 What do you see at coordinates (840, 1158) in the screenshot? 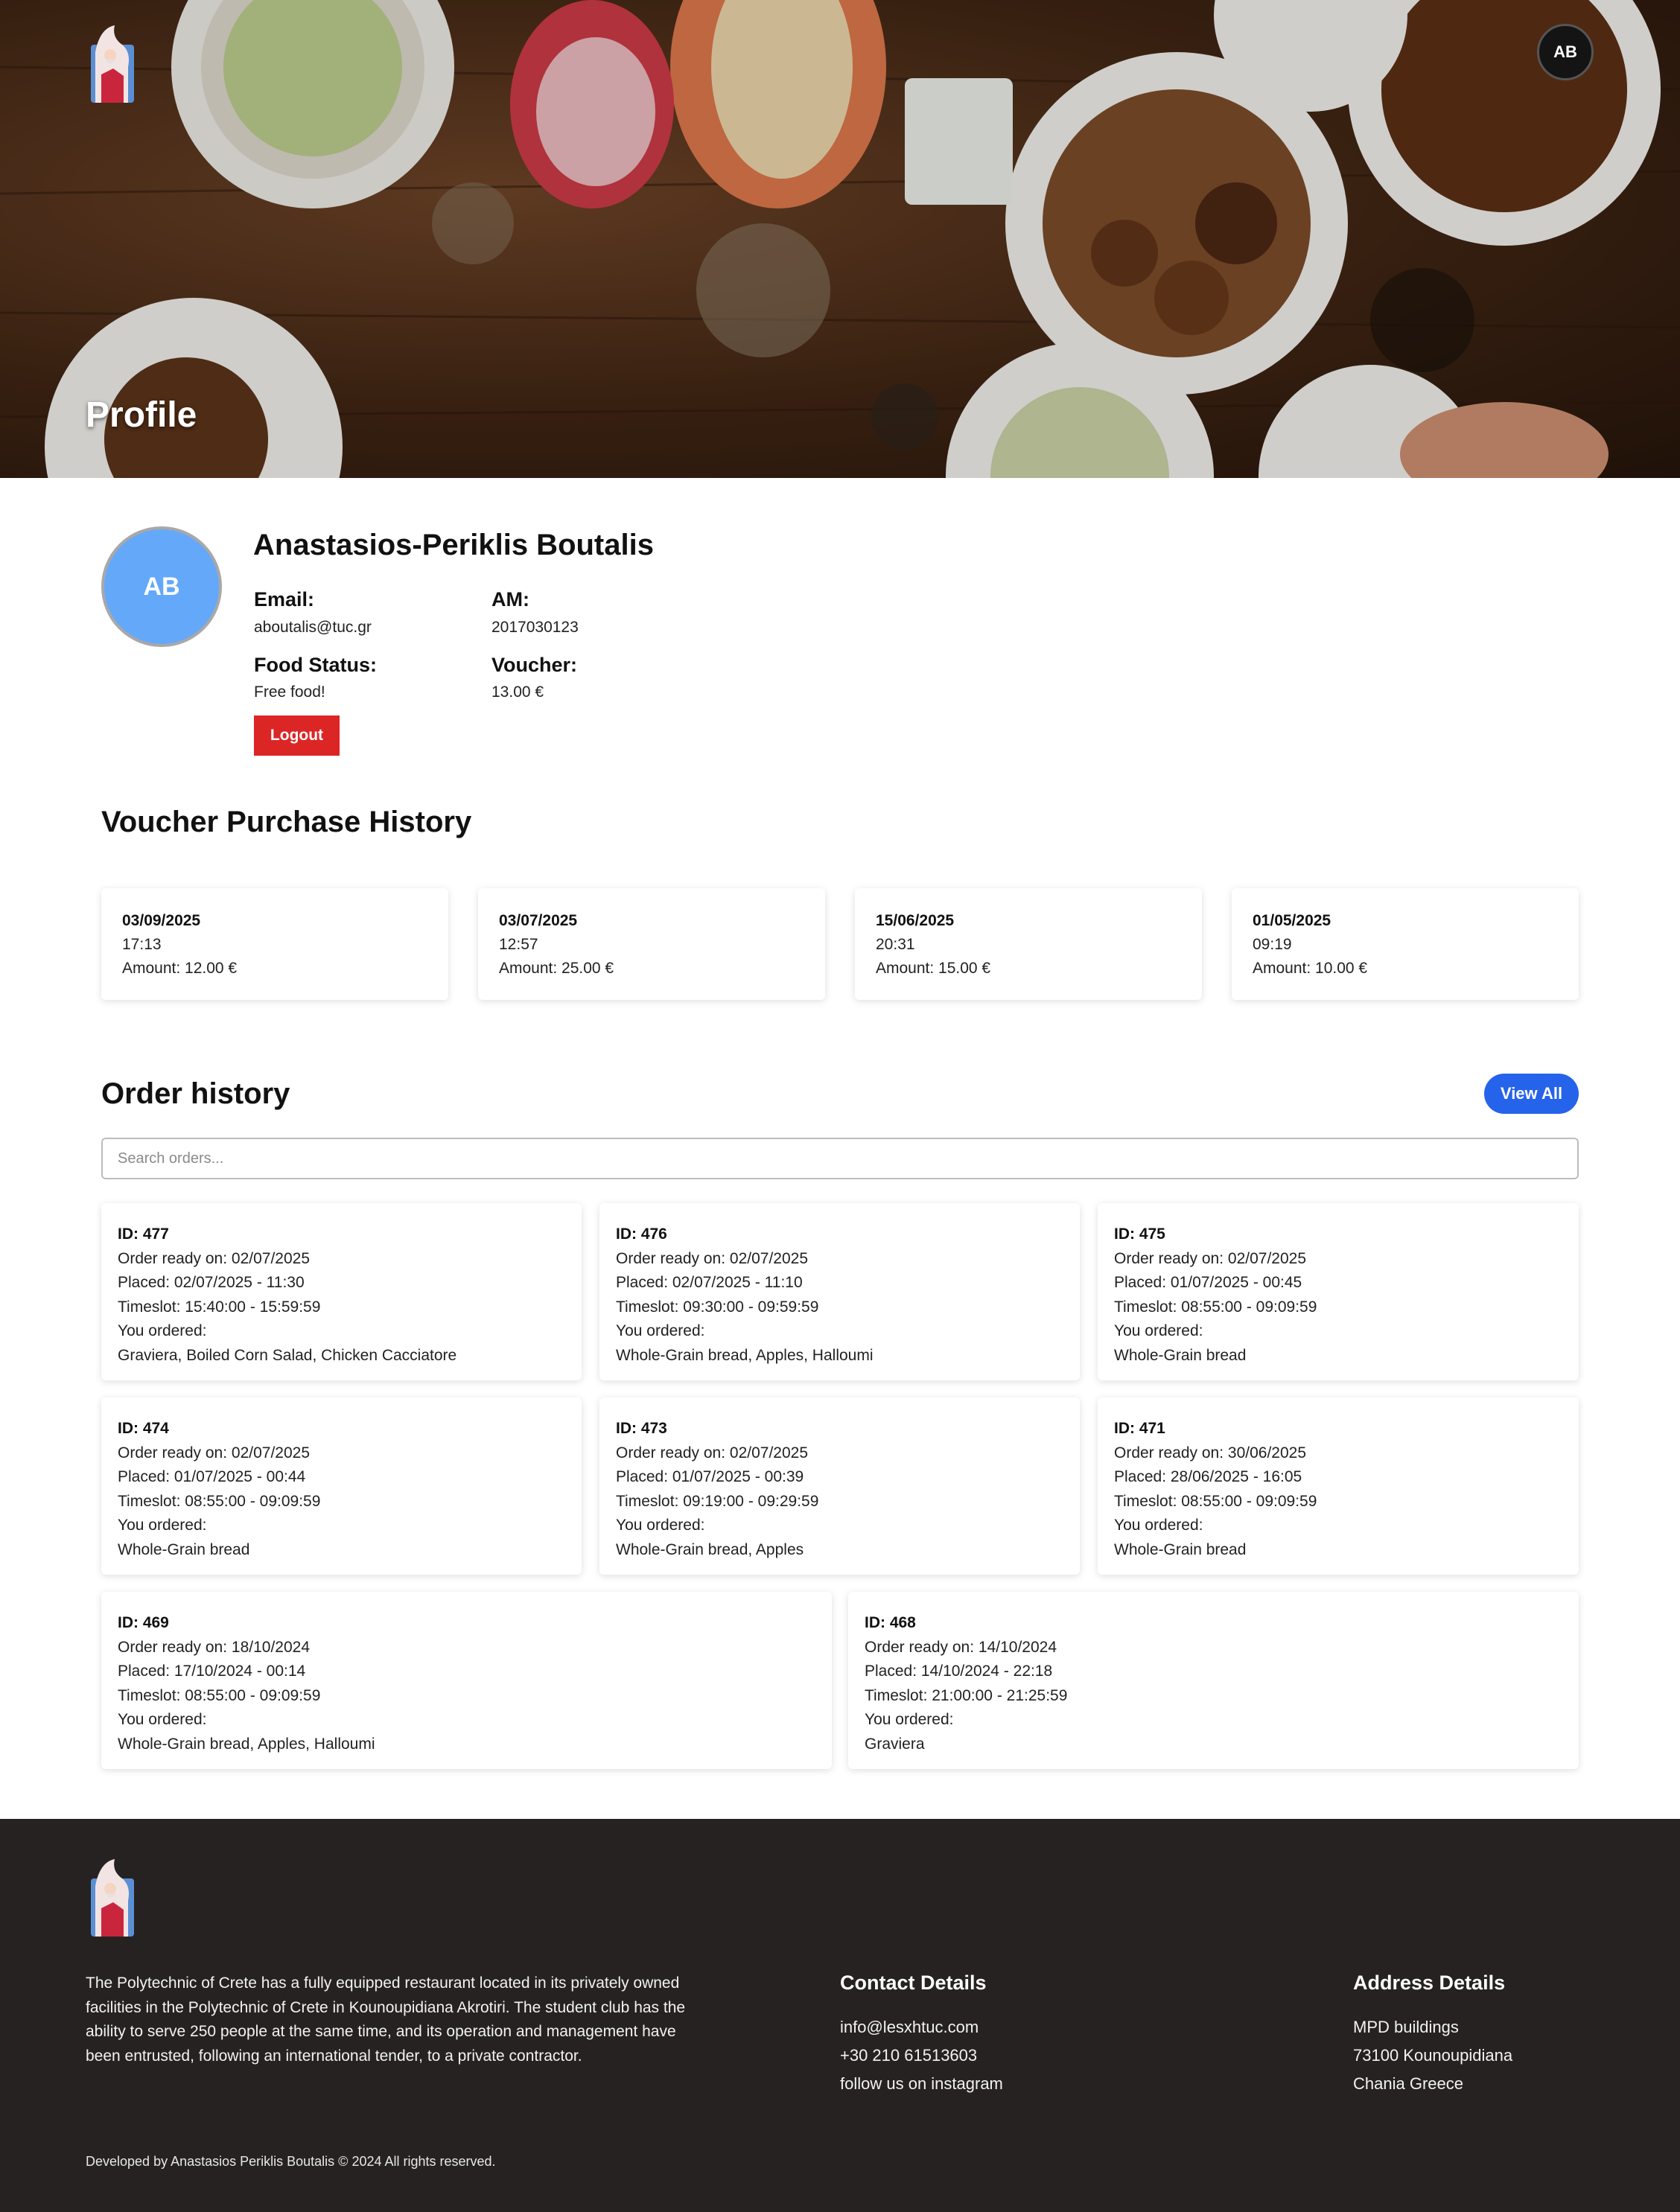
I see `search-orders-input` at bounding box center [840, 1158].